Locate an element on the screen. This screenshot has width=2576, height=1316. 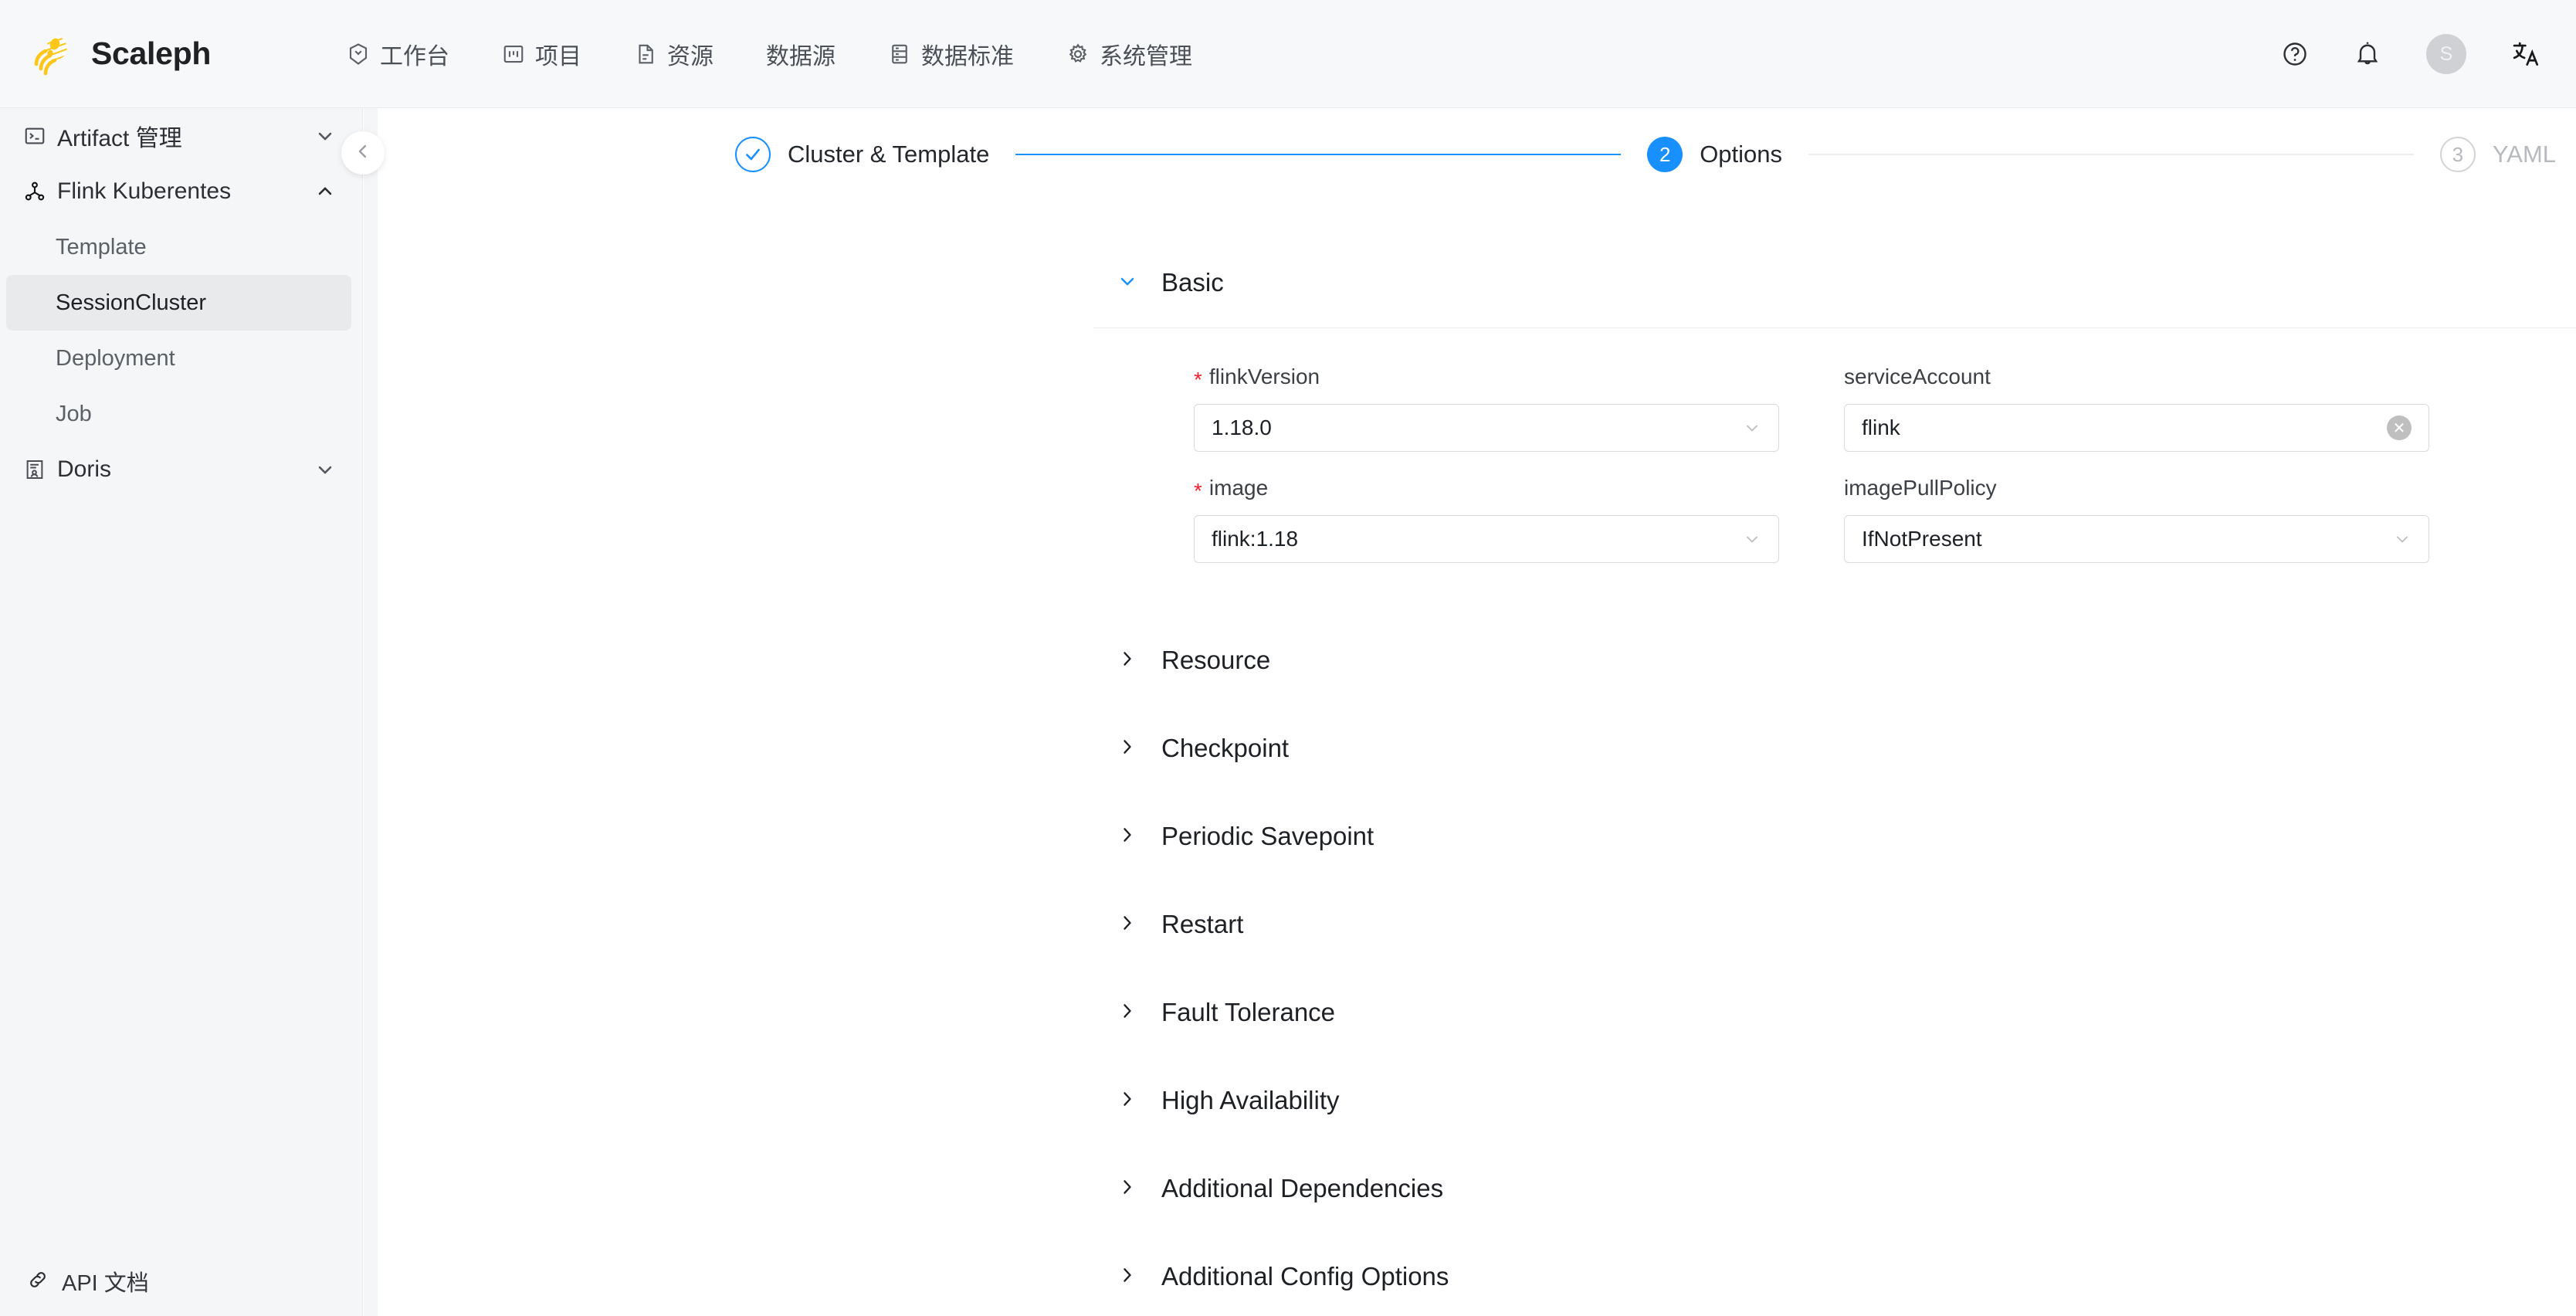
field-serviceaccount: serviceAccount flink ✕ is located at coordinates (2136, 407).